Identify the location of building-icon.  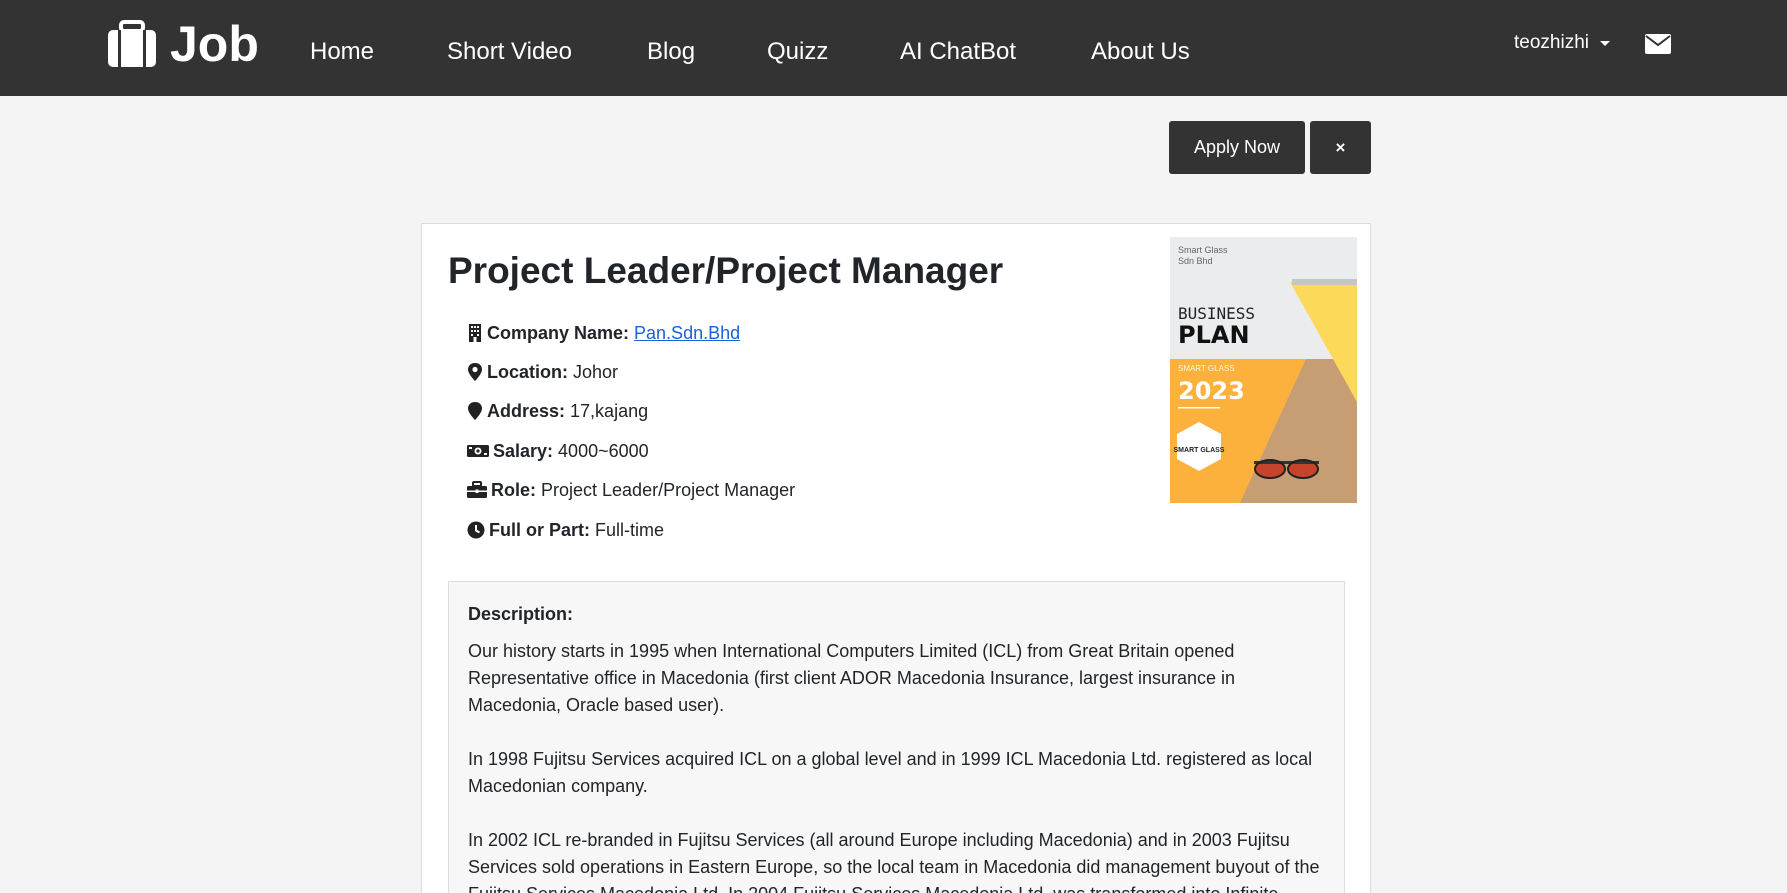
(475, 333).